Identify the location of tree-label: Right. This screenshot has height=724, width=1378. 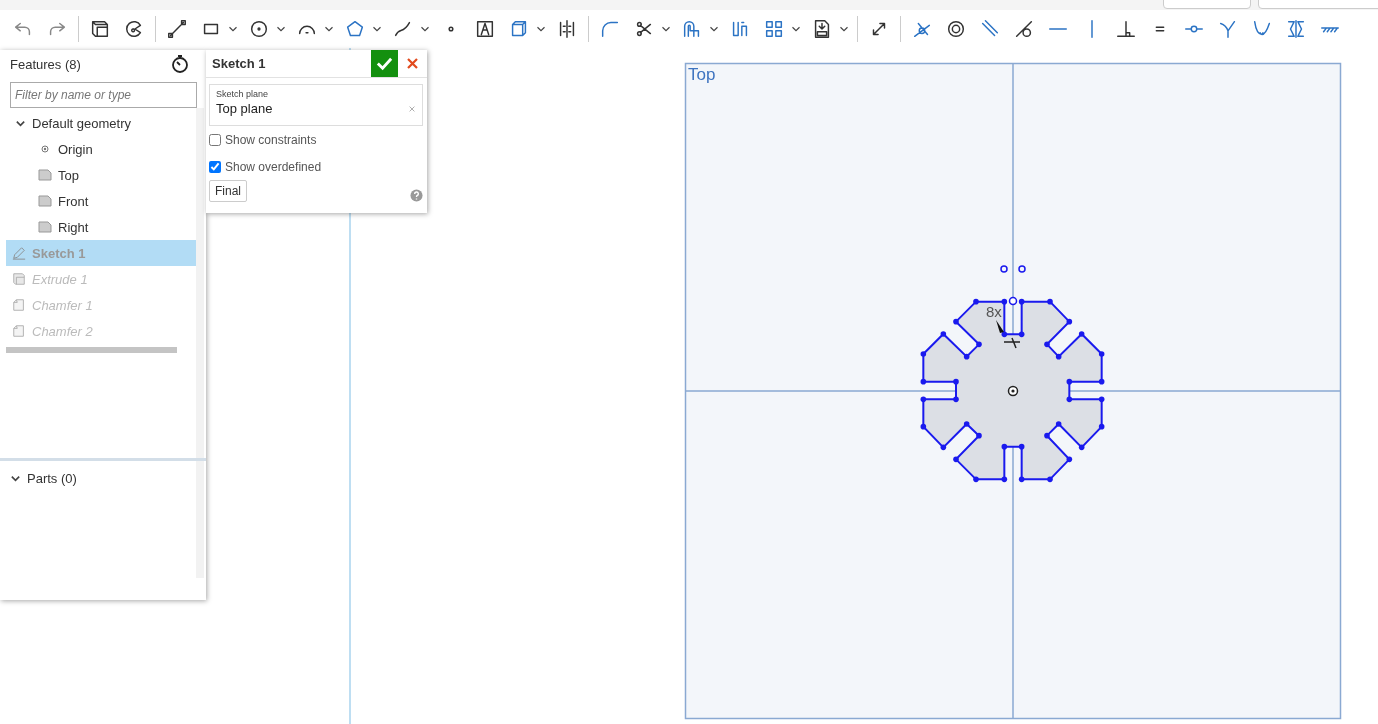
(73, 227).